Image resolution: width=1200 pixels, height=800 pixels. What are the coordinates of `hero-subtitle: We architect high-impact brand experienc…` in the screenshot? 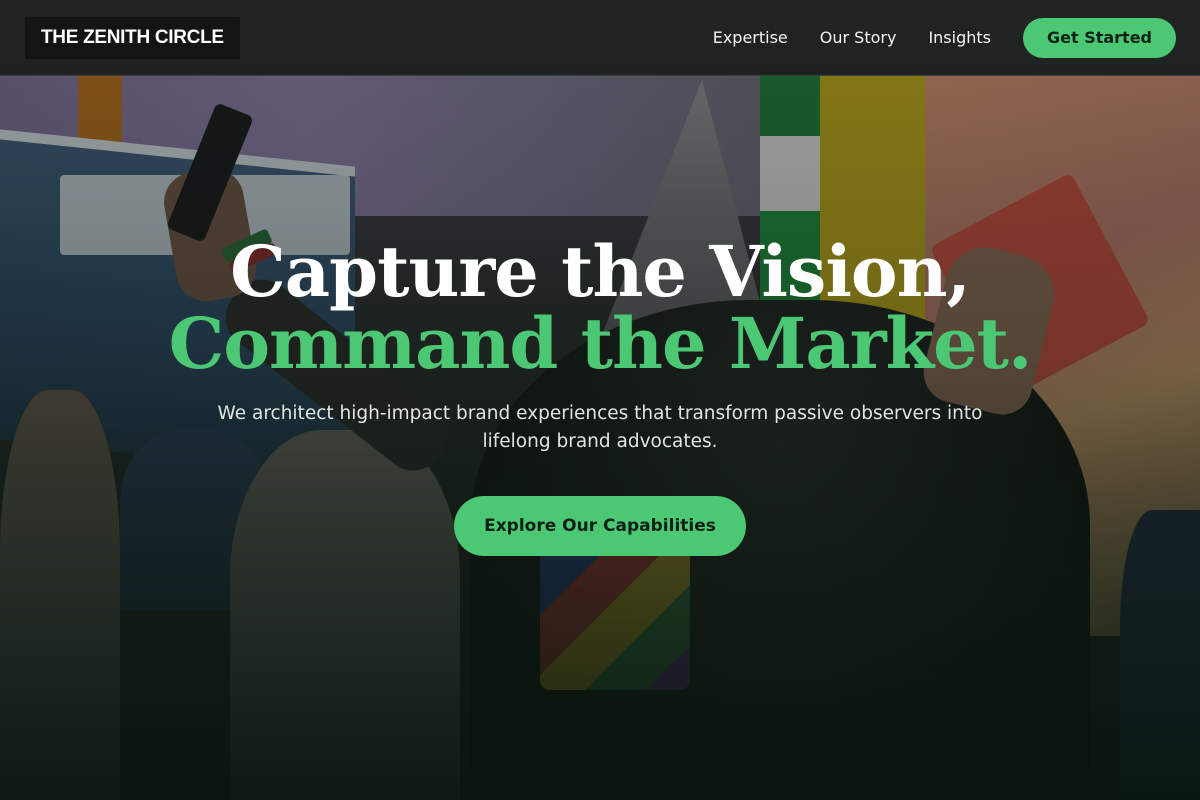 It's located at (600, 427).